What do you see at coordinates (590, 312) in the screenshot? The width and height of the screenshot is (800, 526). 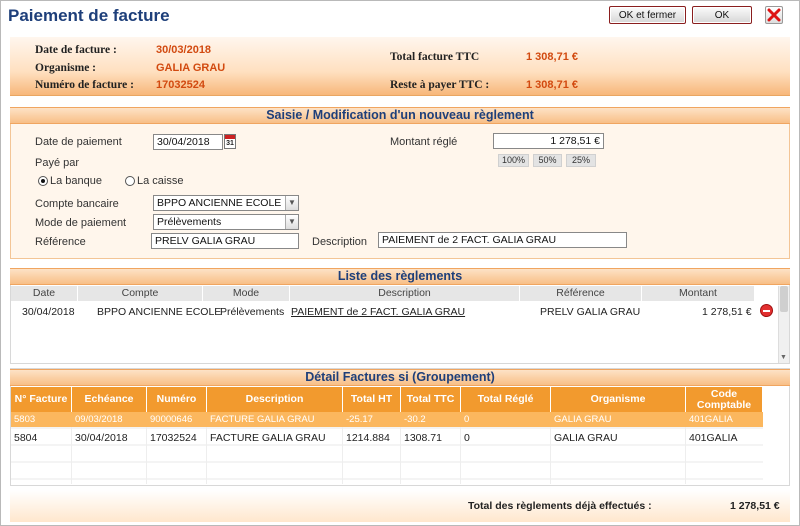 I see `row-reference: PRELV GALIA GRAU` at bounding box center [590, 312].